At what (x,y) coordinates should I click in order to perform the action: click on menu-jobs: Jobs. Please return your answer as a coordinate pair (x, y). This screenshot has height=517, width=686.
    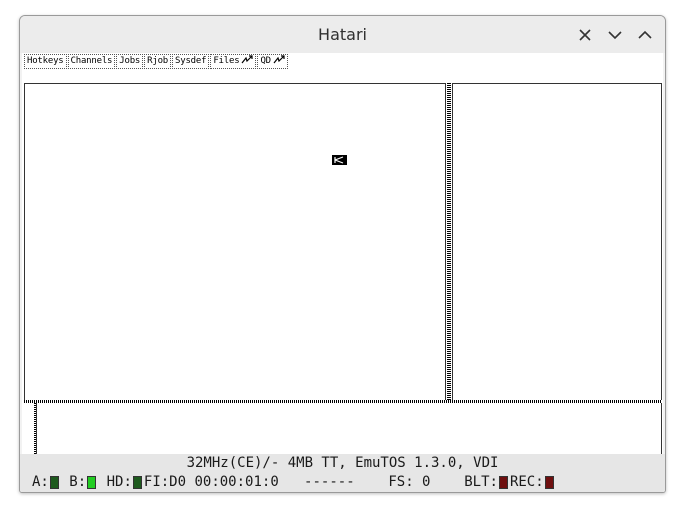
    Looking at the image, I should click on (130, 61).